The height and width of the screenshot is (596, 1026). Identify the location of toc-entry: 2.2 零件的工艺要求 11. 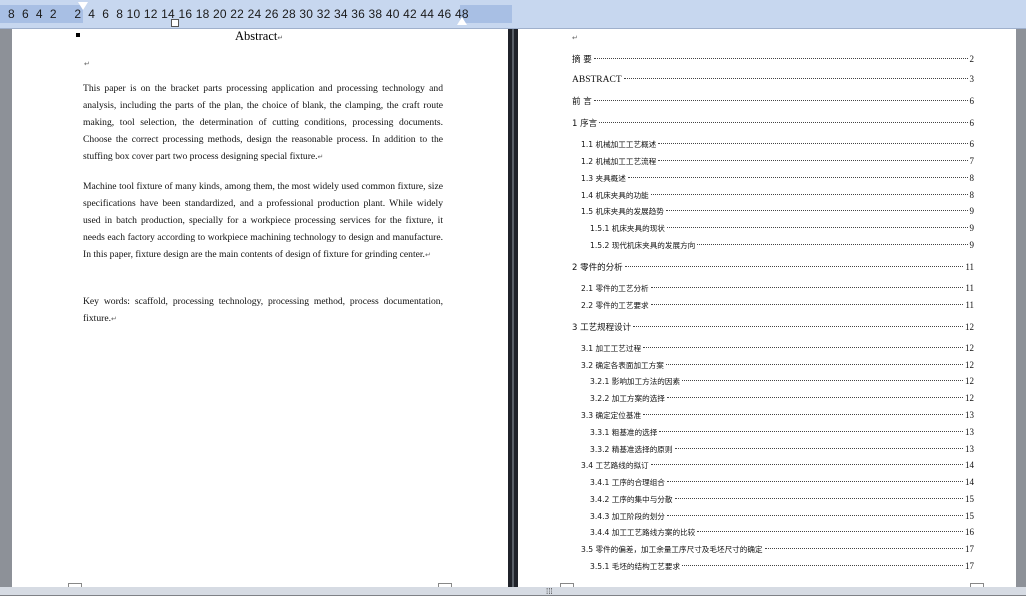
(777, 307).